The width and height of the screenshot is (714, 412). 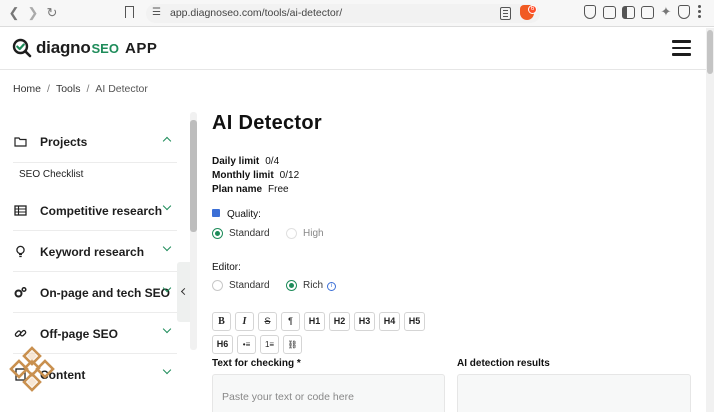 What do you see at coordinates (105, 48) in the screenshot?
I see `logo-seo: SEO` at bounding box center [105, 48].